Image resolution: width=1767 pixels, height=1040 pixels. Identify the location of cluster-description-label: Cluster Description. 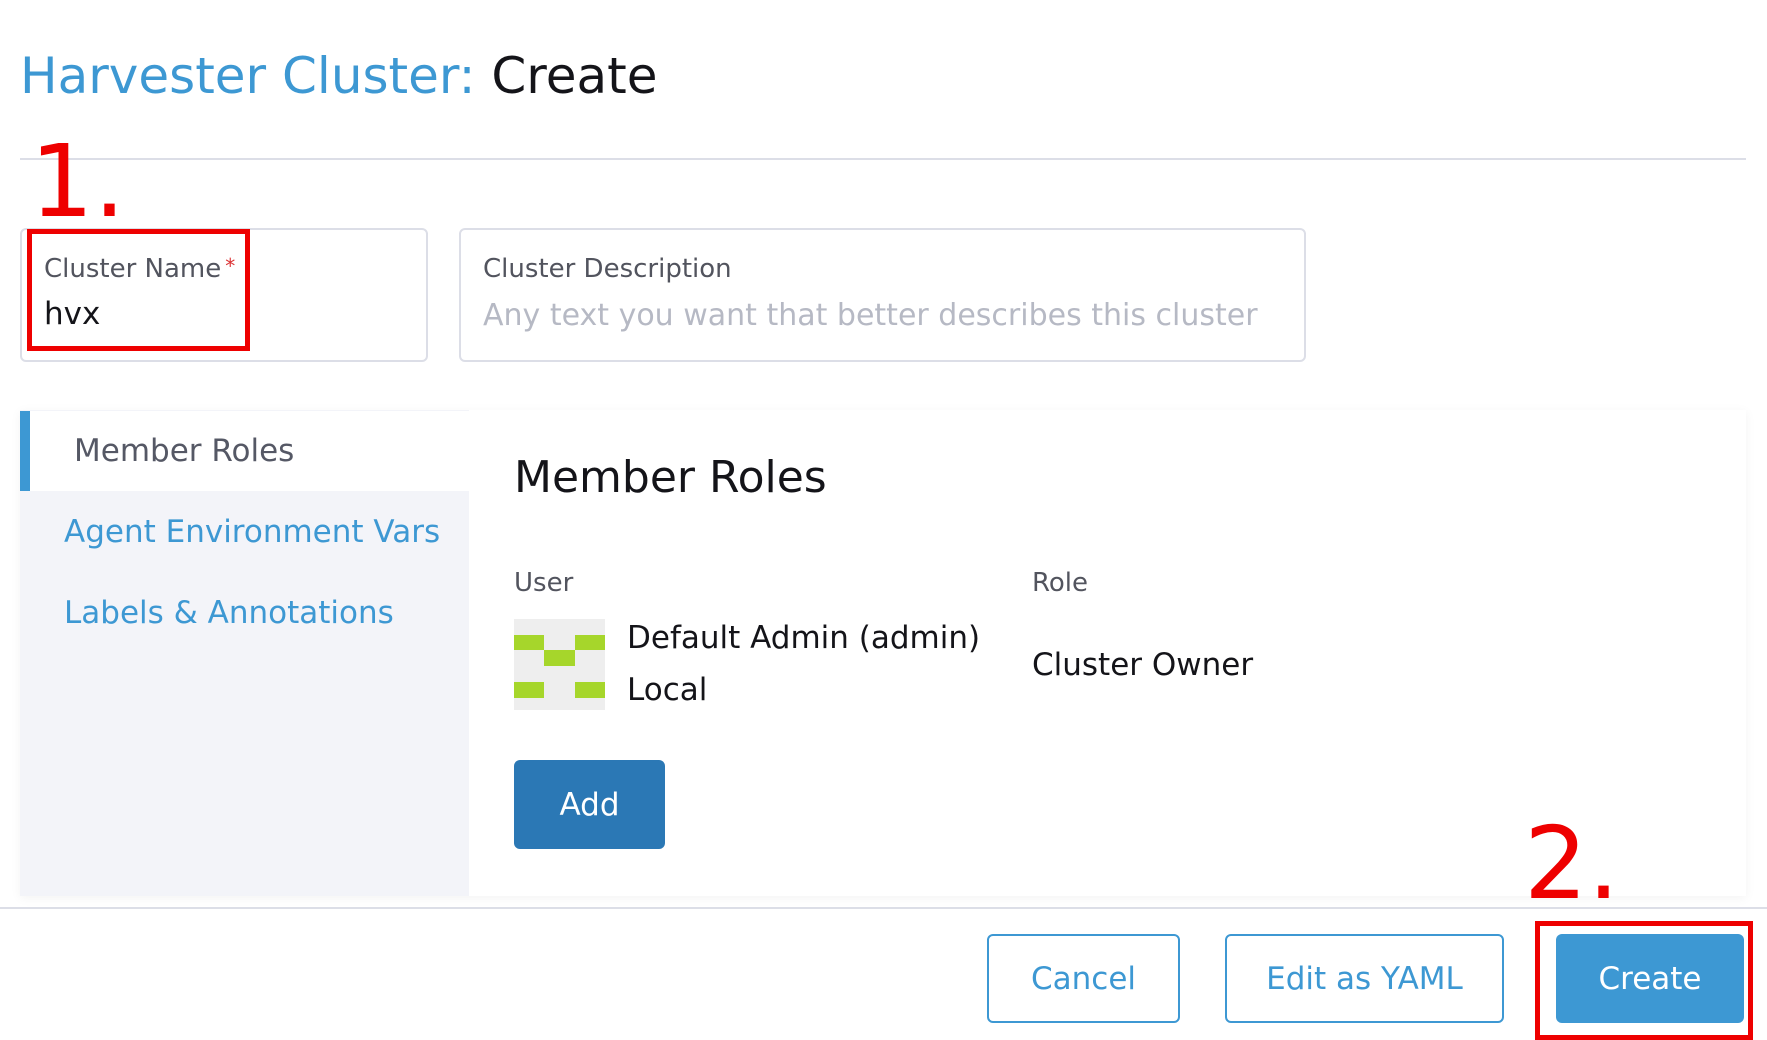
(607, 269).